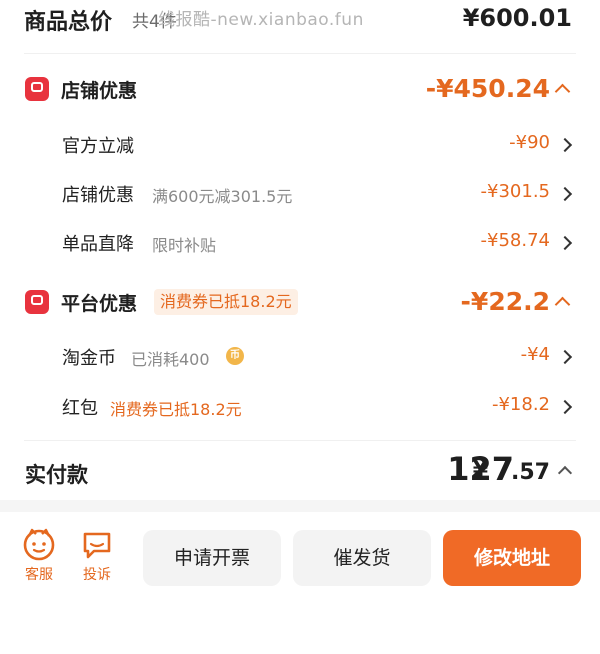  I want to click on complaint-button: 投诉, so click(97, 557).